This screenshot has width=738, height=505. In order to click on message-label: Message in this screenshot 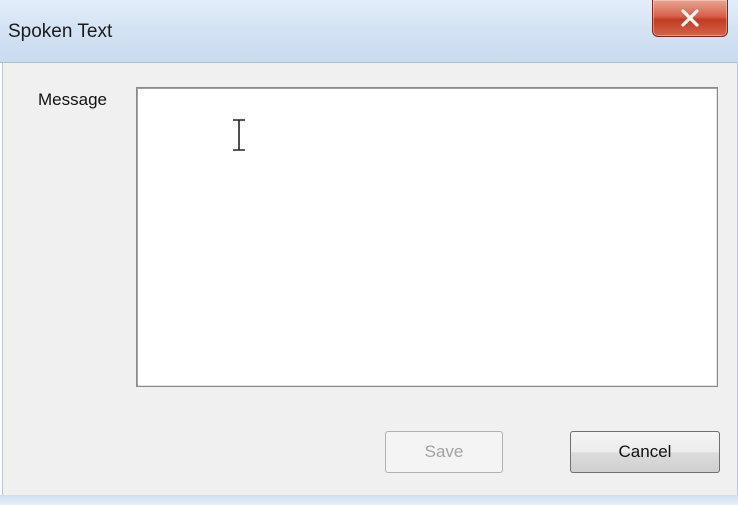, I will do `click(72, 99)`.